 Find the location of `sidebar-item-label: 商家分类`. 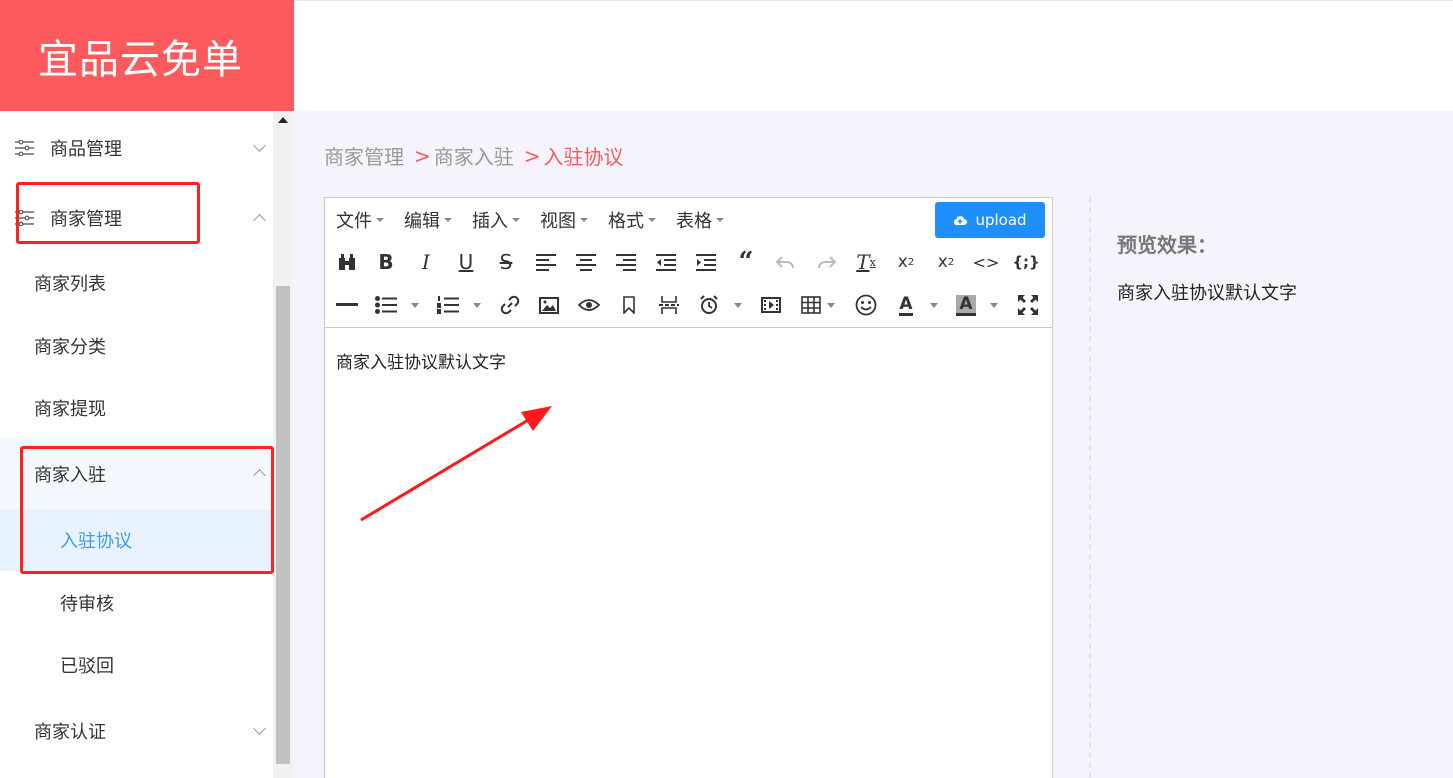

sidebar-item-label: 商家分类 is located at coordinates (70, 347).